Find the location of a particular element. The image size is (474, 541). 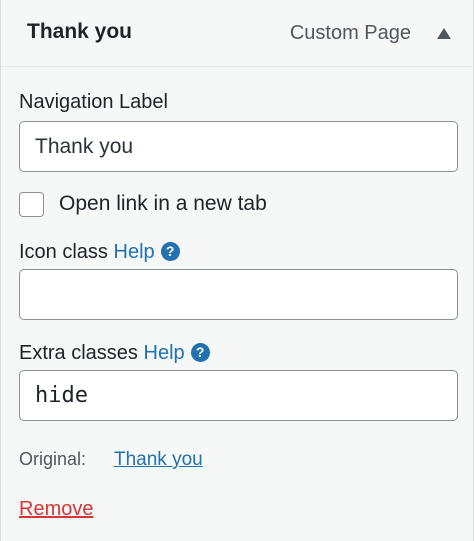

extra-classes-input is located at coordinates (238, 395).